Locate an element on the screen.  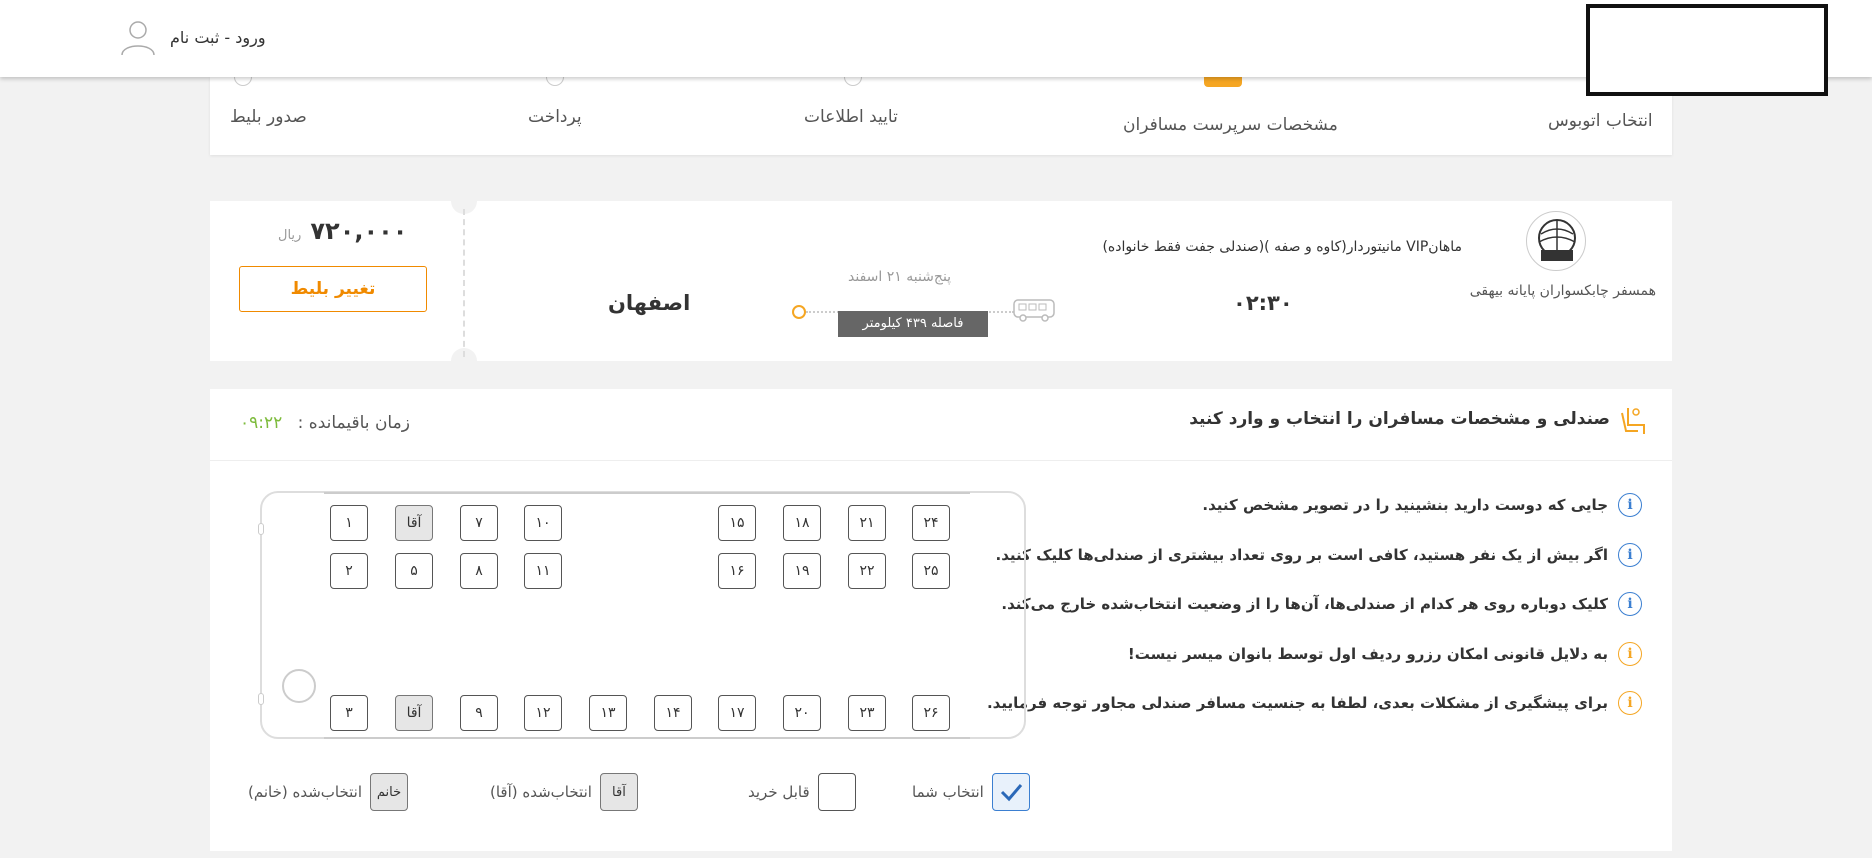
legend-box-male: آقا is located at coordinates (618, 792).